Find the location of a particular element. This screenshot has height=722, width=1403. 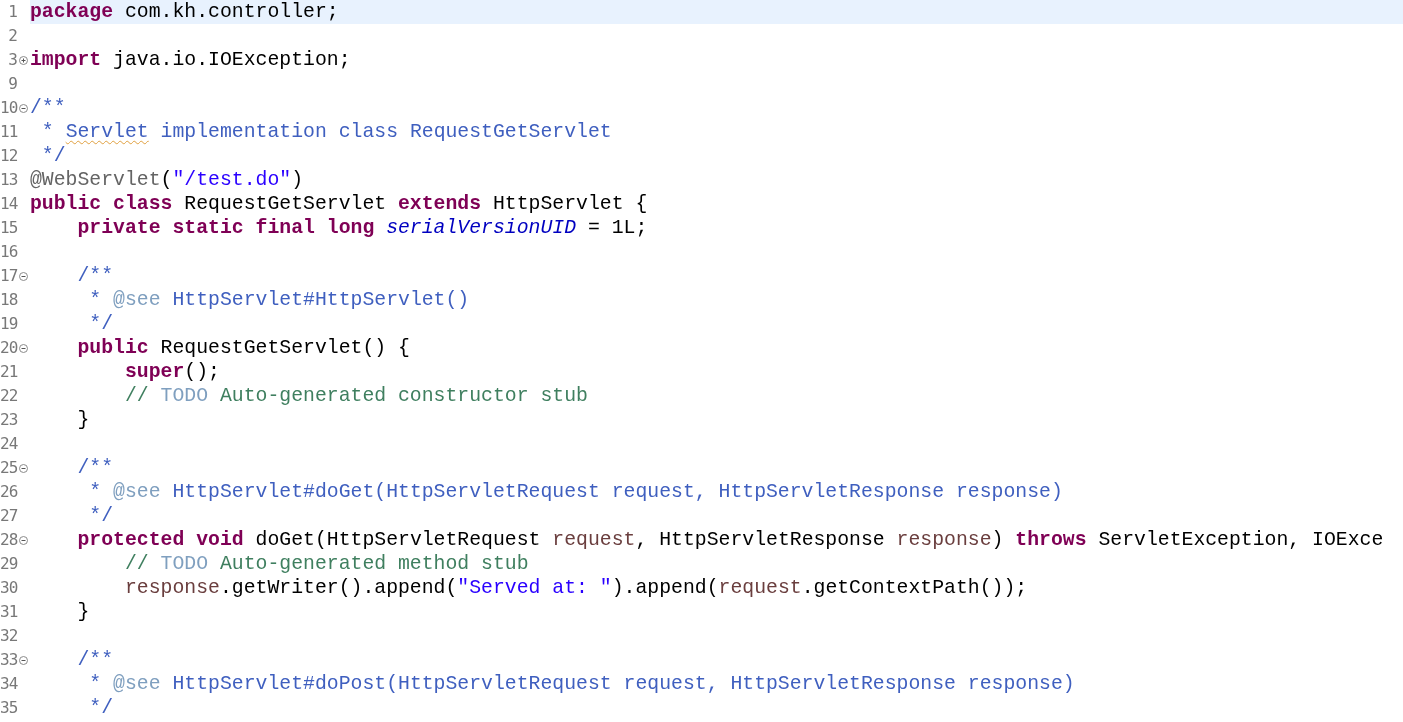

line-number: 13 is located at coordinates (8, 180).